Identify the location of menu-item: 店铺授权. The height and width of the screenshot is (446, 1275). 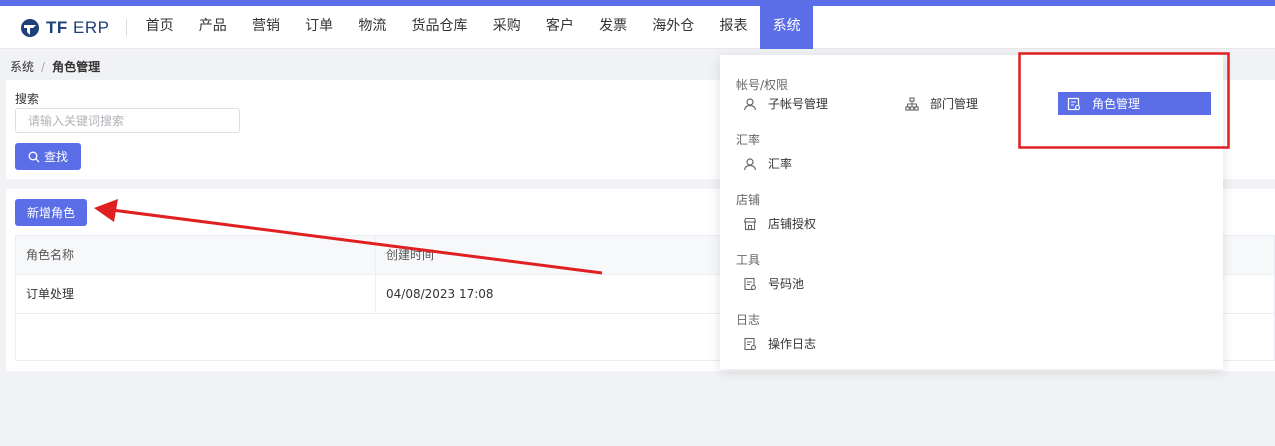
(777, 223).